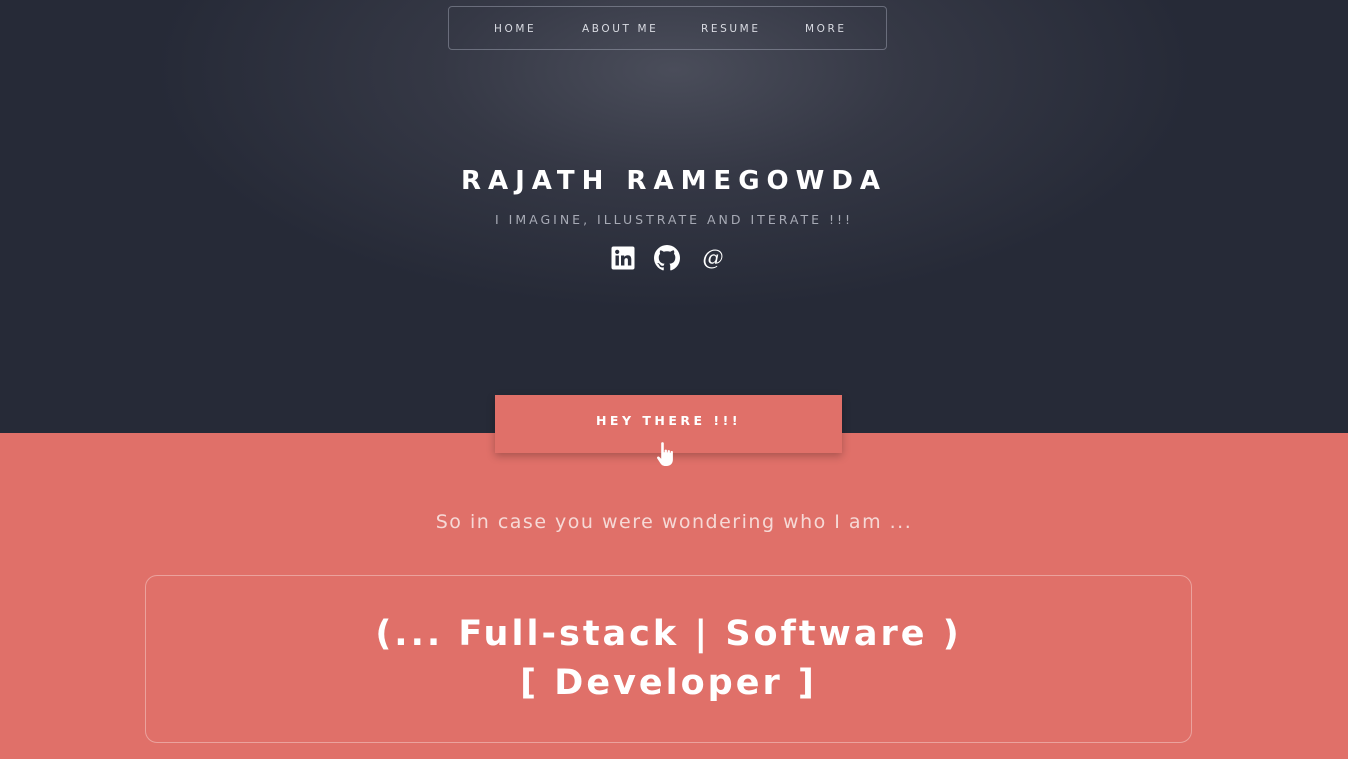  What do you see at coordinates (668, 420) in the screenshot?
I see `tab-title: HEY THERE !!!` at bounding box center [668, 420].